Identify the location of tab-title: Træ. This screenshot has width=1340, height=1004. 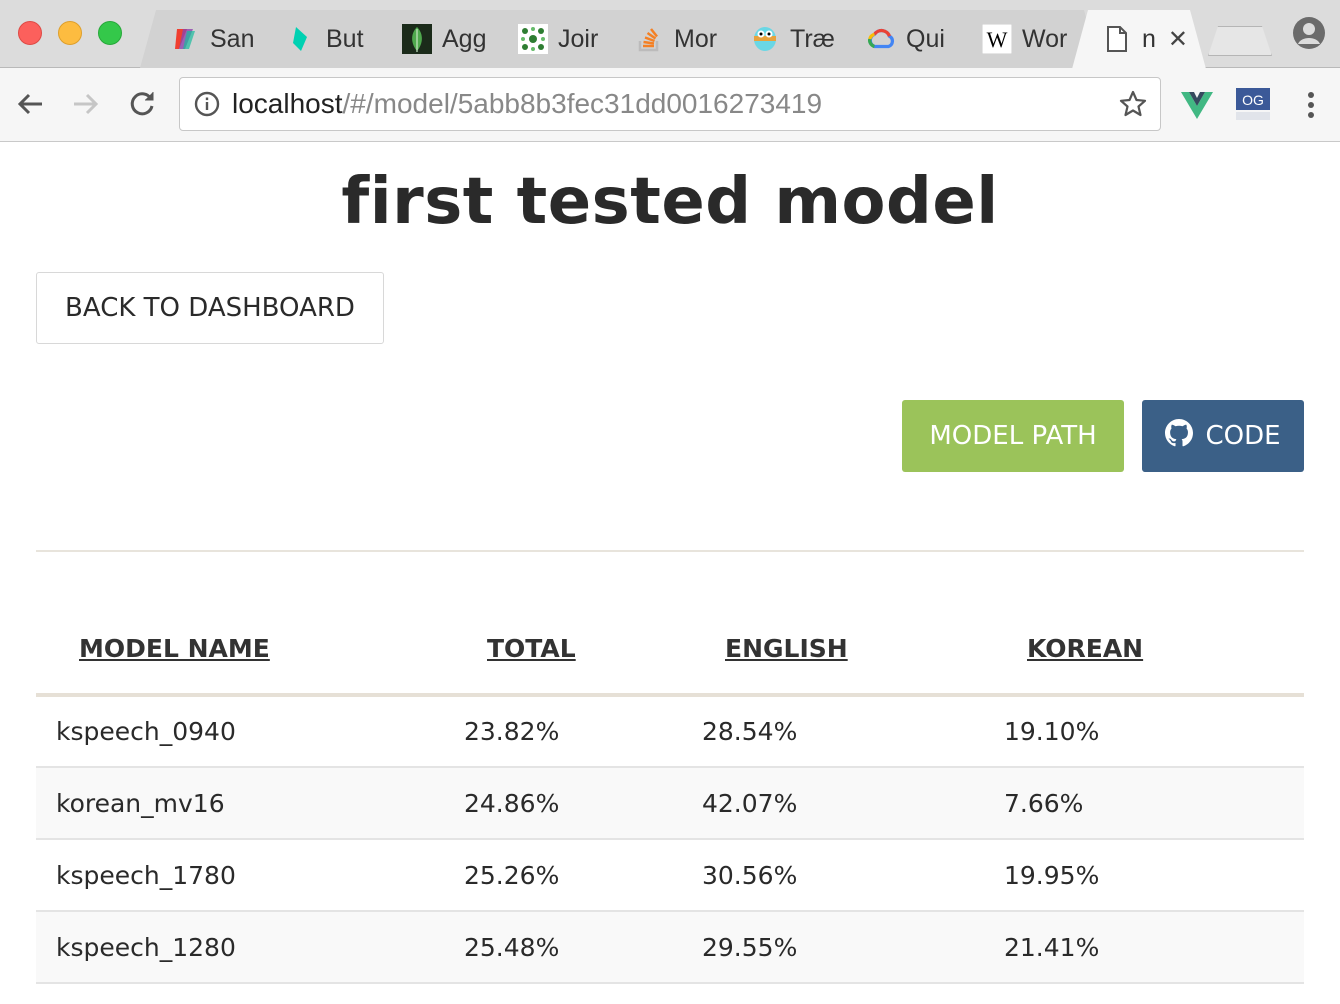
(812, 38).